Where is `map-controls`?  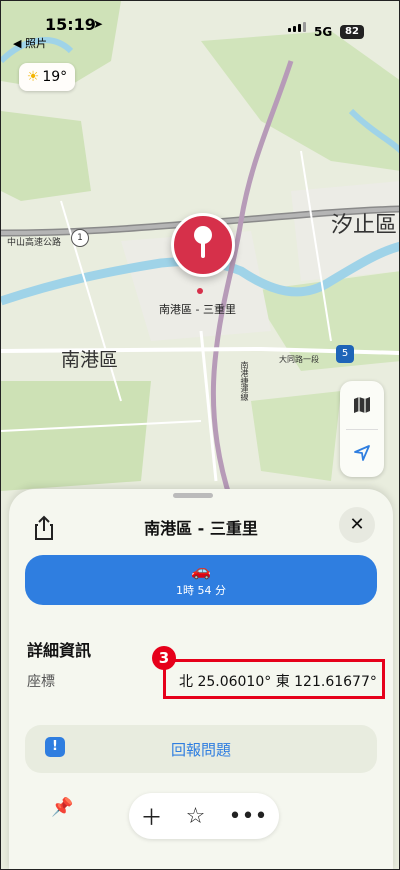
map-controls is located at coordinates (362, 429).